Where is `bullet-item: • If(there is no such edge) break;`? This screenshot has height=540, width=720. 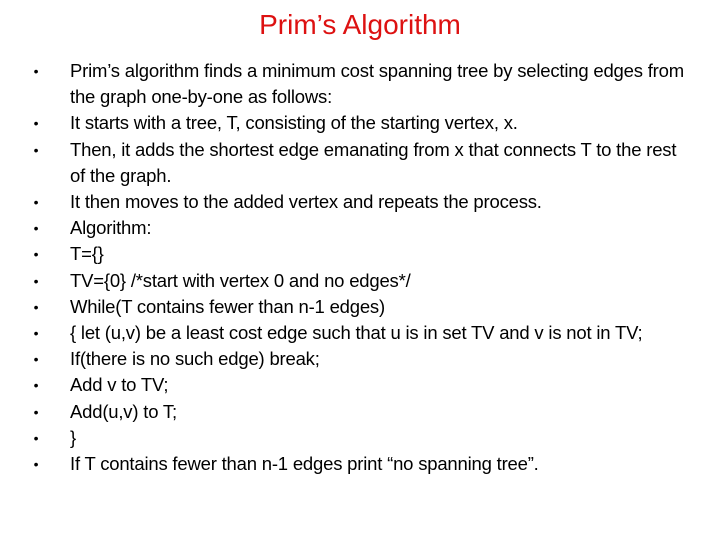 bullet-item: • If(there is no such edge) break; is located at coordinates (360, 359).